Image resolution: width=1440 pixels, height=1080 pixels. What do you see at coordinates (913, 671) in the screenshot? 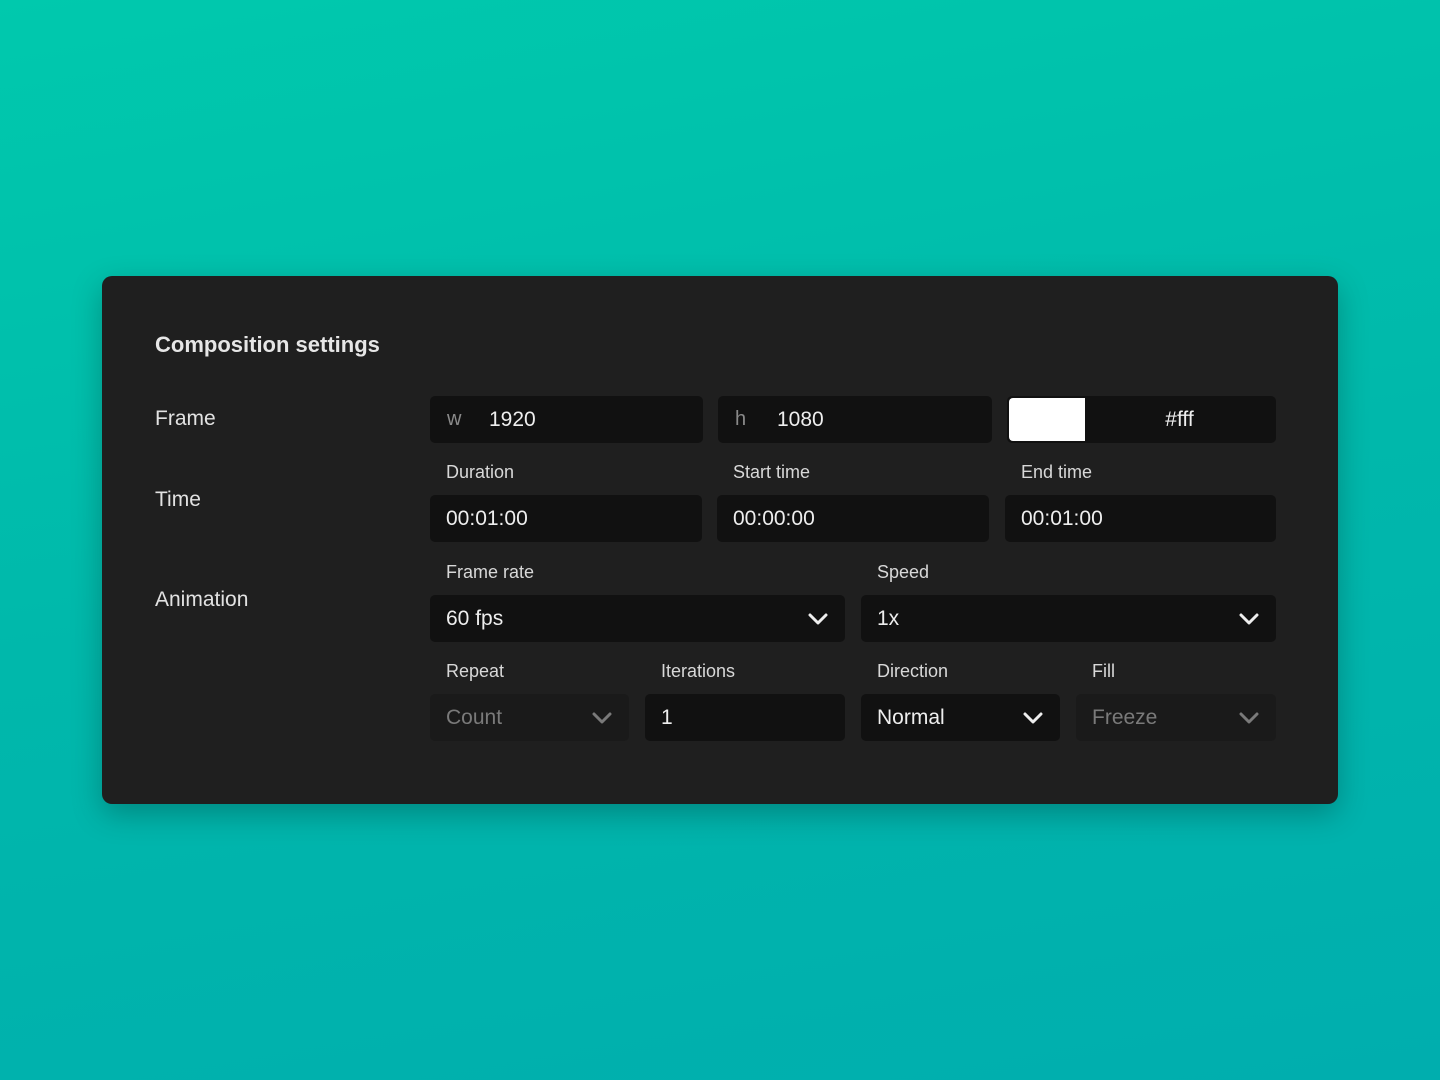
I see `direction-label: Direction` at bounding box center [913, 671].